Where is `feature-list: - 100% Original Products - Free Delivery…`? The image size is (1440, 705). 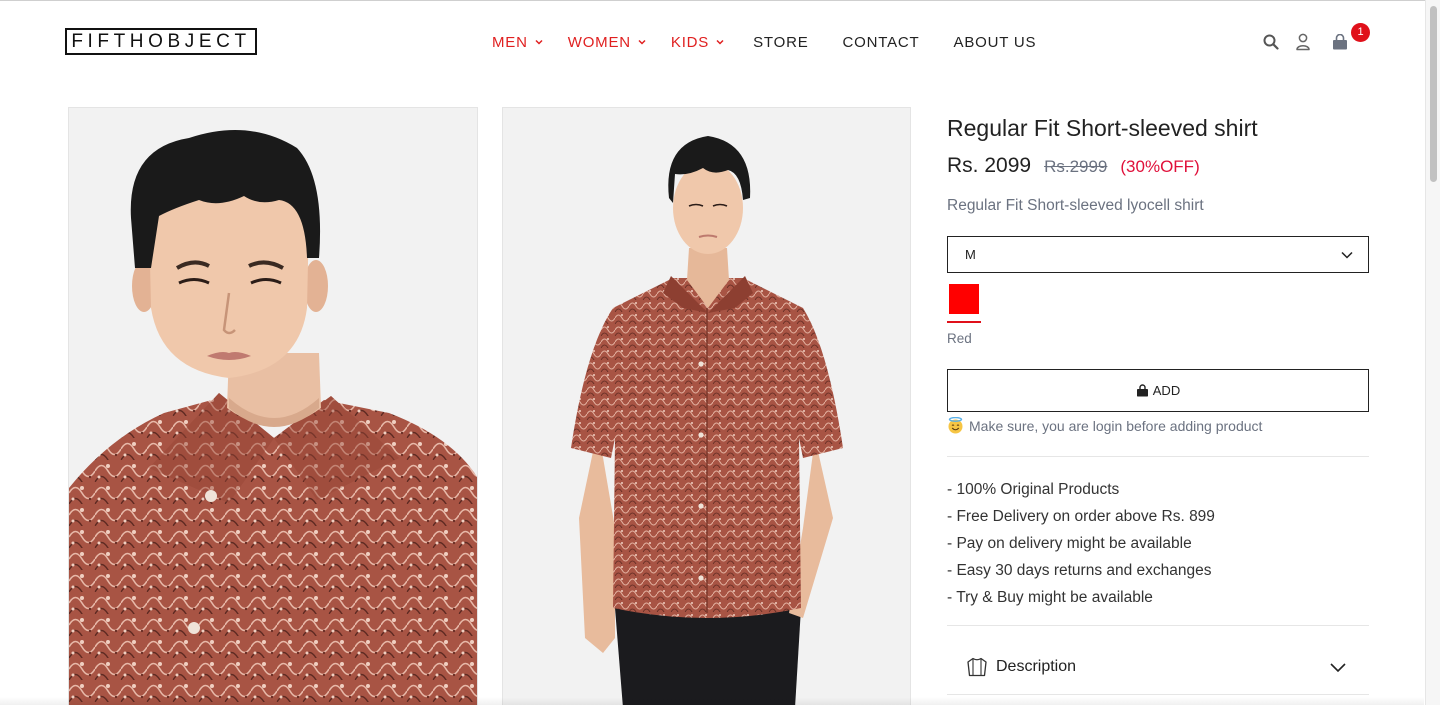 feature-list: - 100% Original Products - Free Delivery… is located at coordinates (1081, 543).